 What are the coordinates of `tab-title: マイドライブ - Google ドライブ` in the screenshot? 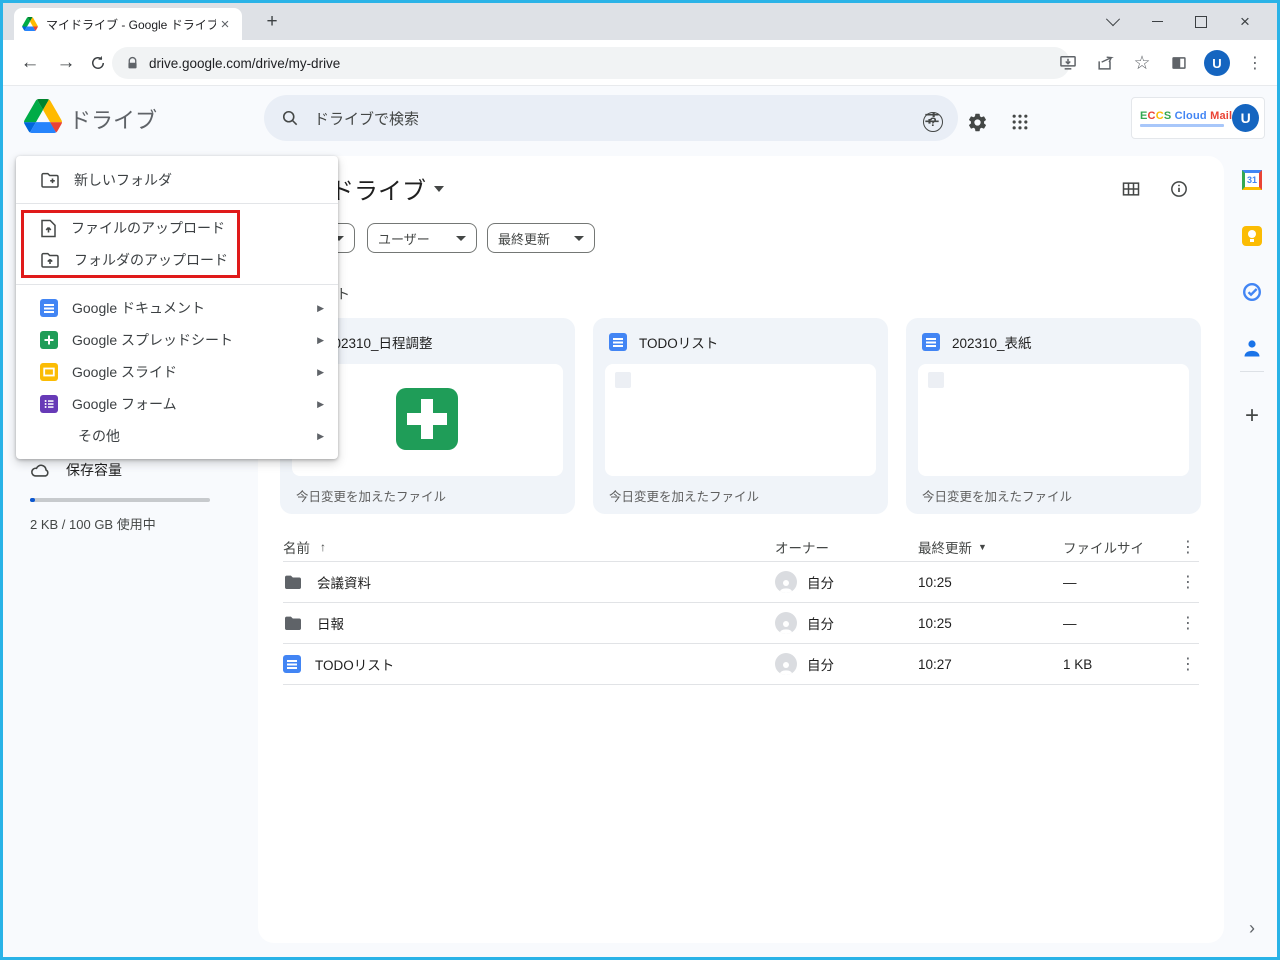 It's located at (131, 24).